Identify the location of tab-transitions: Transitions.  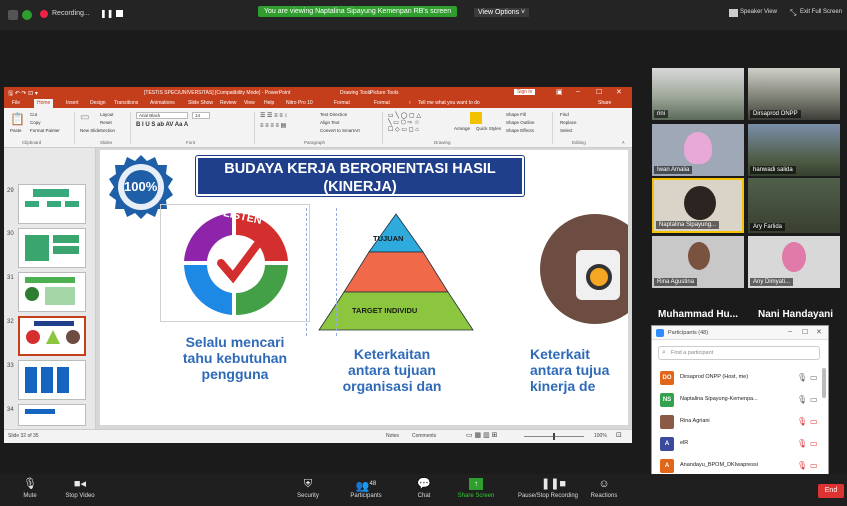
(126, 103).